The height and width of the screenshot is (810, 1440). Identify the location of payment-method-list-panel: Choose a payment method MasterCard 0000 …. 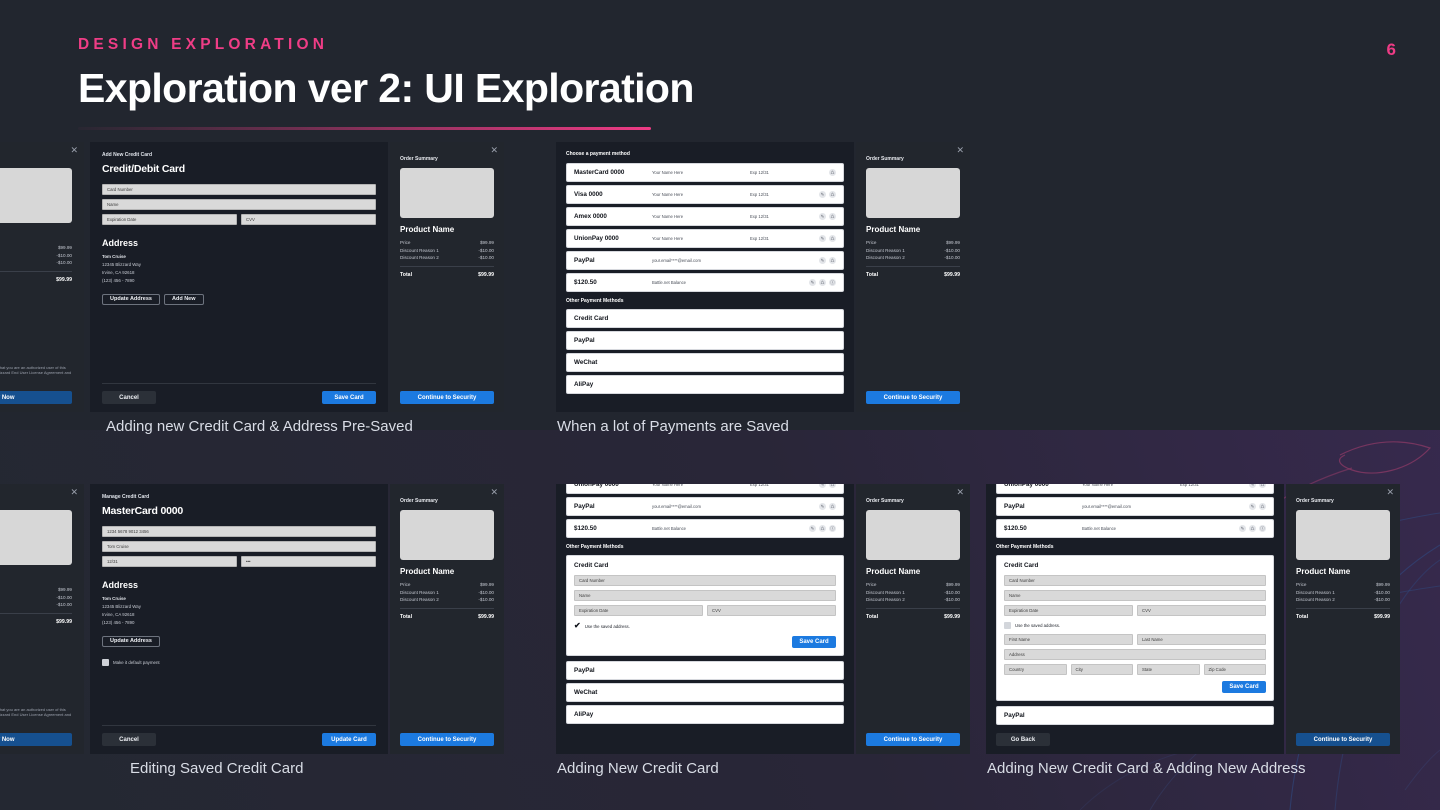
(705, 277).